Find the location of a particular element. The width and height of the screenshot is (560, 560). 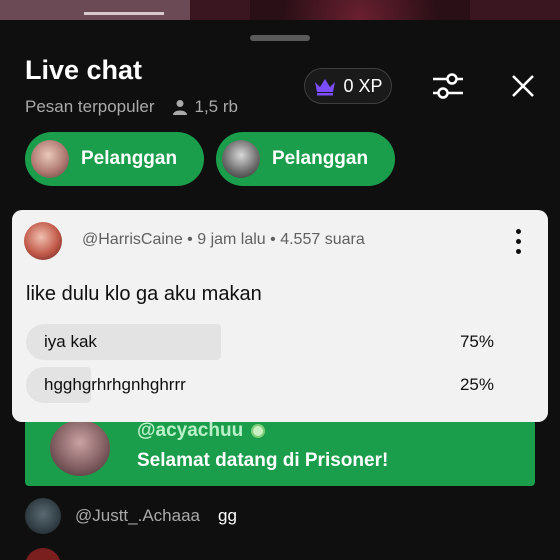

person-icon is located at coordinates (180, 107).